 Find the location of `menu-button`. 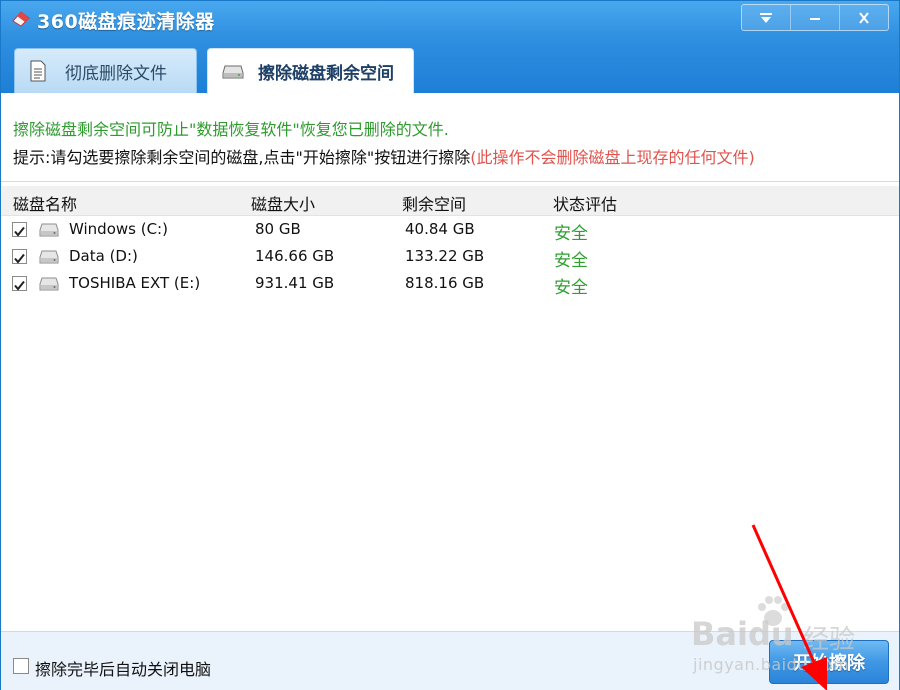

menu-button is located at coordinates (766, 17).